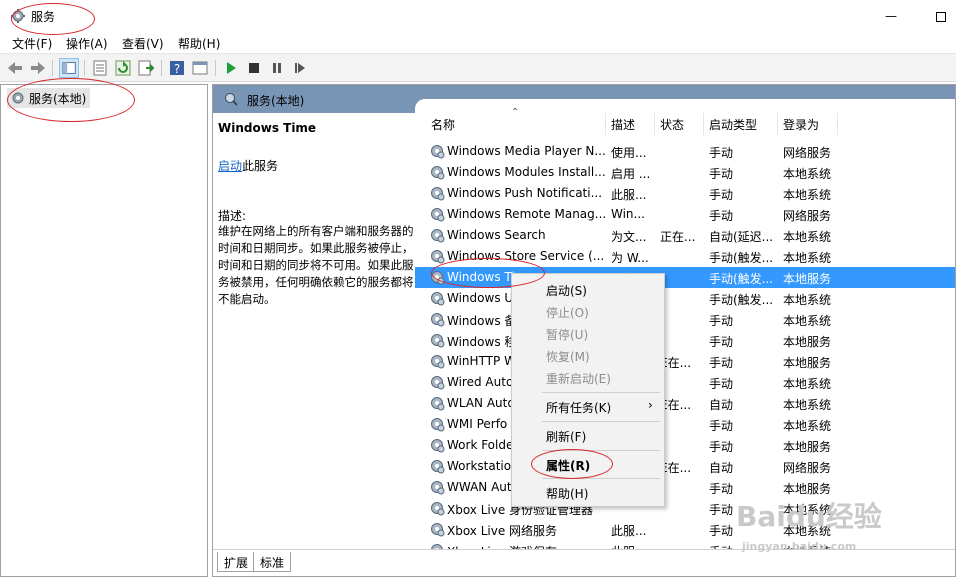  What do you see at coordinates (685, 424) in the screenshot?
I see `table-row: WMI Perfo 手动 本地系统` at bounding box center [685, 424].